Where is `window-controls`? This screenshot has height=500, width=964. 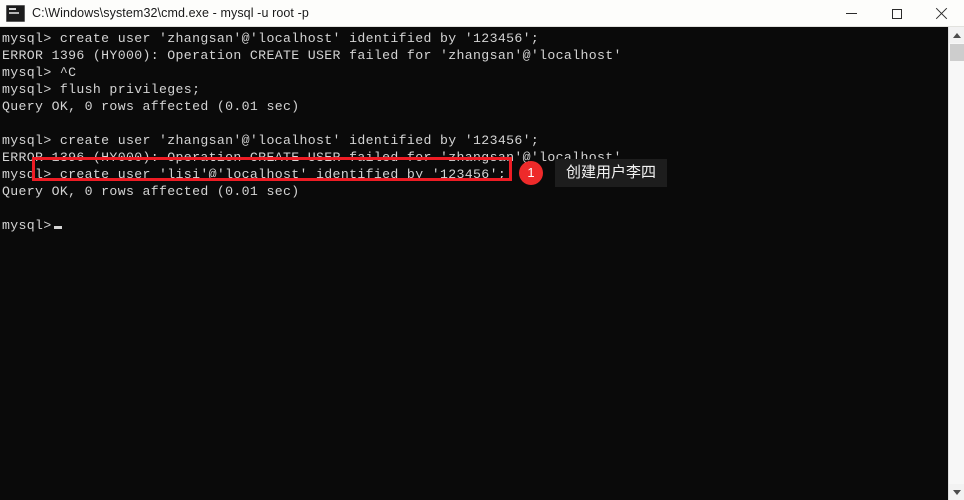 window-controls is located at coordinates (896, 13).